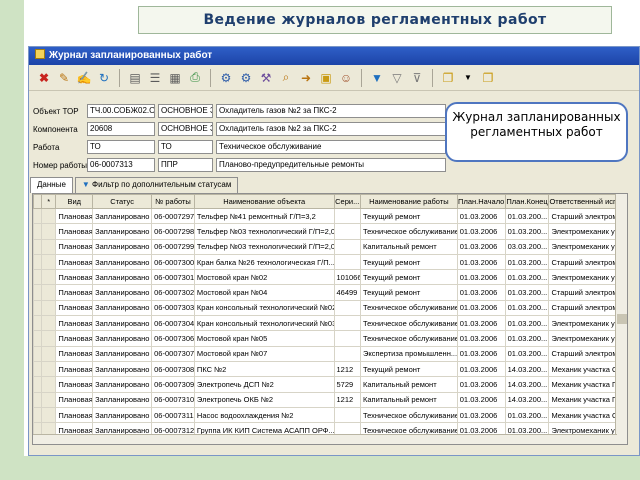 The height and width of the screenshot is (480, 640). I want to click on field-type: ТО, so click(185, 147).